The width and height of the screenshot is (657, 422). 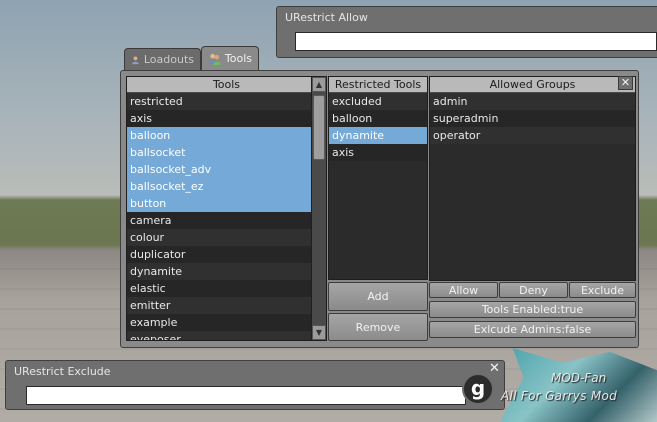 I want to click on tools_list-row: balloon, so click(x=226, y=135).